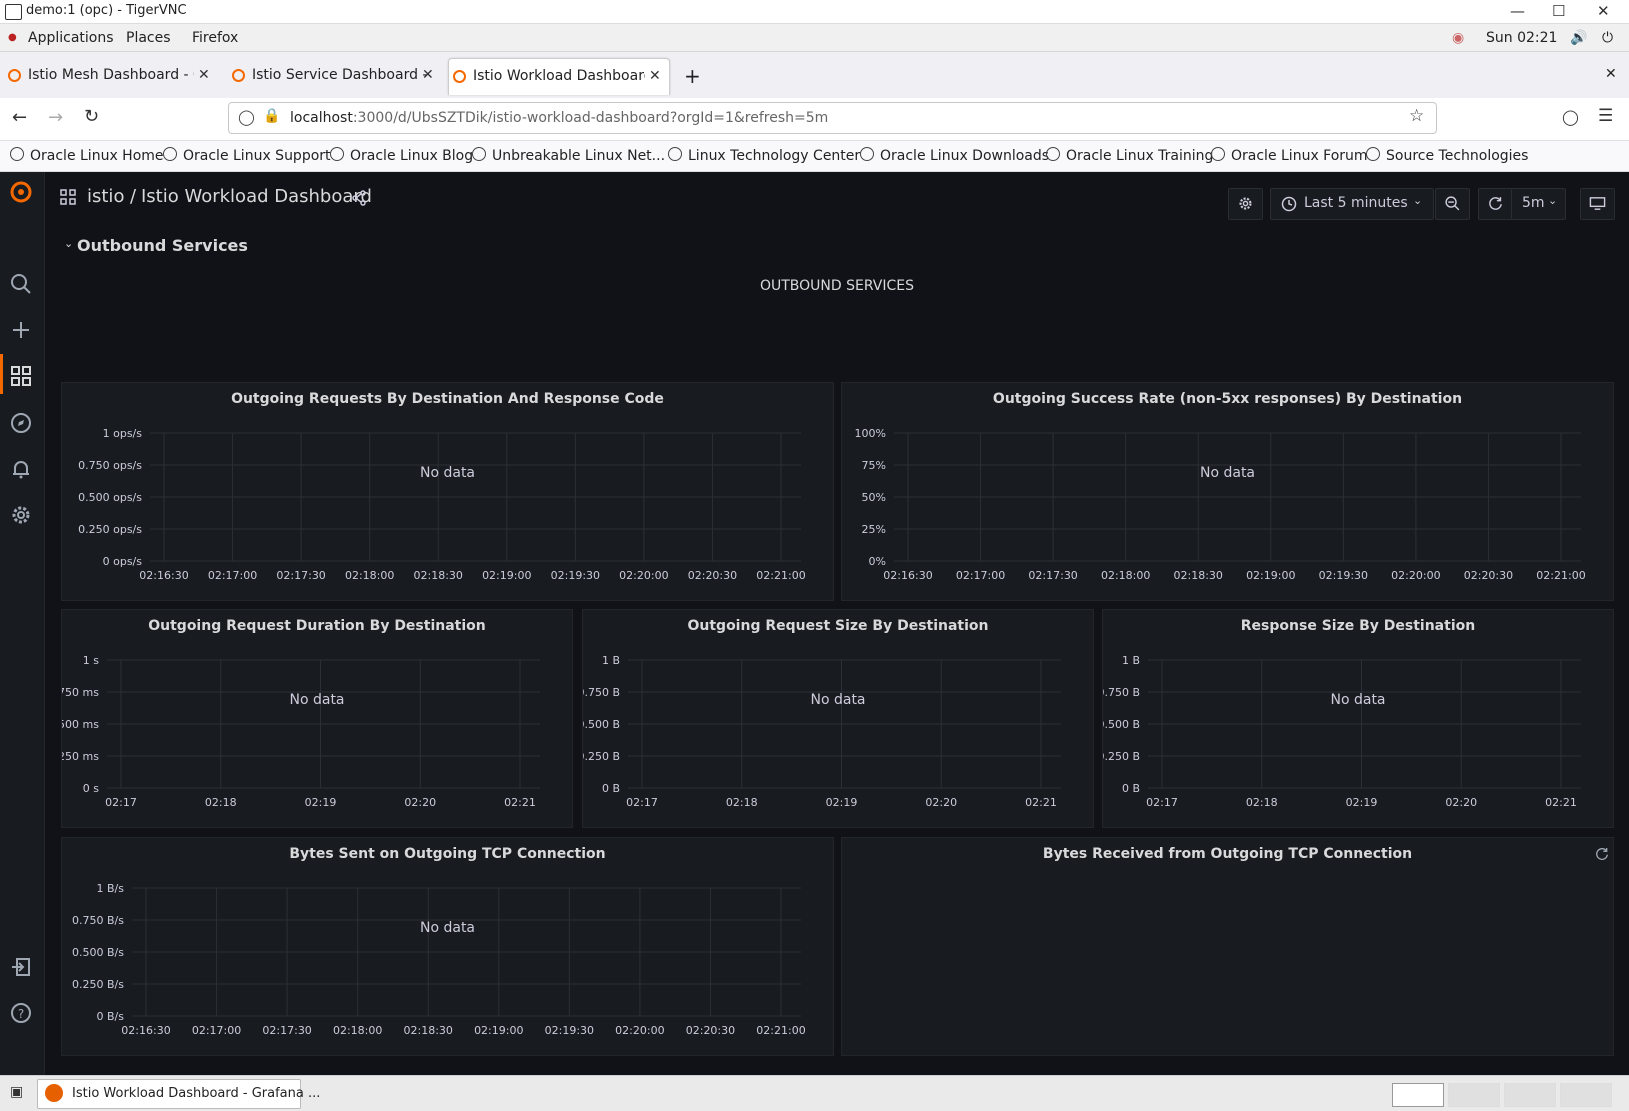 Image resolution: width=1629 pixels, height=1111 pixels. I want to click on search-icon, so click(21, 284).